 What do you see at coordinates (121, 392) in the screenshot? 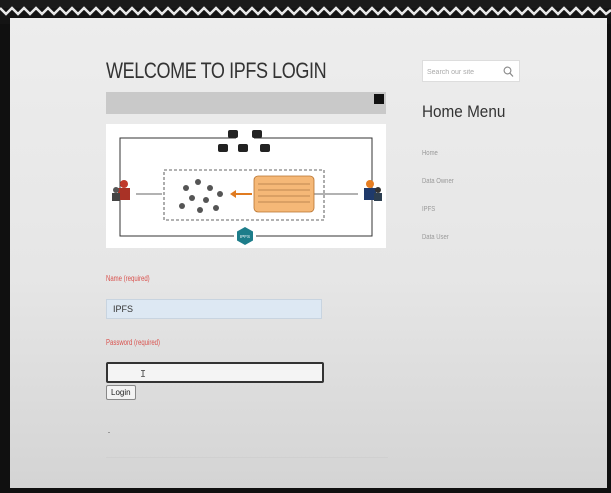
I see `login-button: Login` at bounding box center [121, 392].